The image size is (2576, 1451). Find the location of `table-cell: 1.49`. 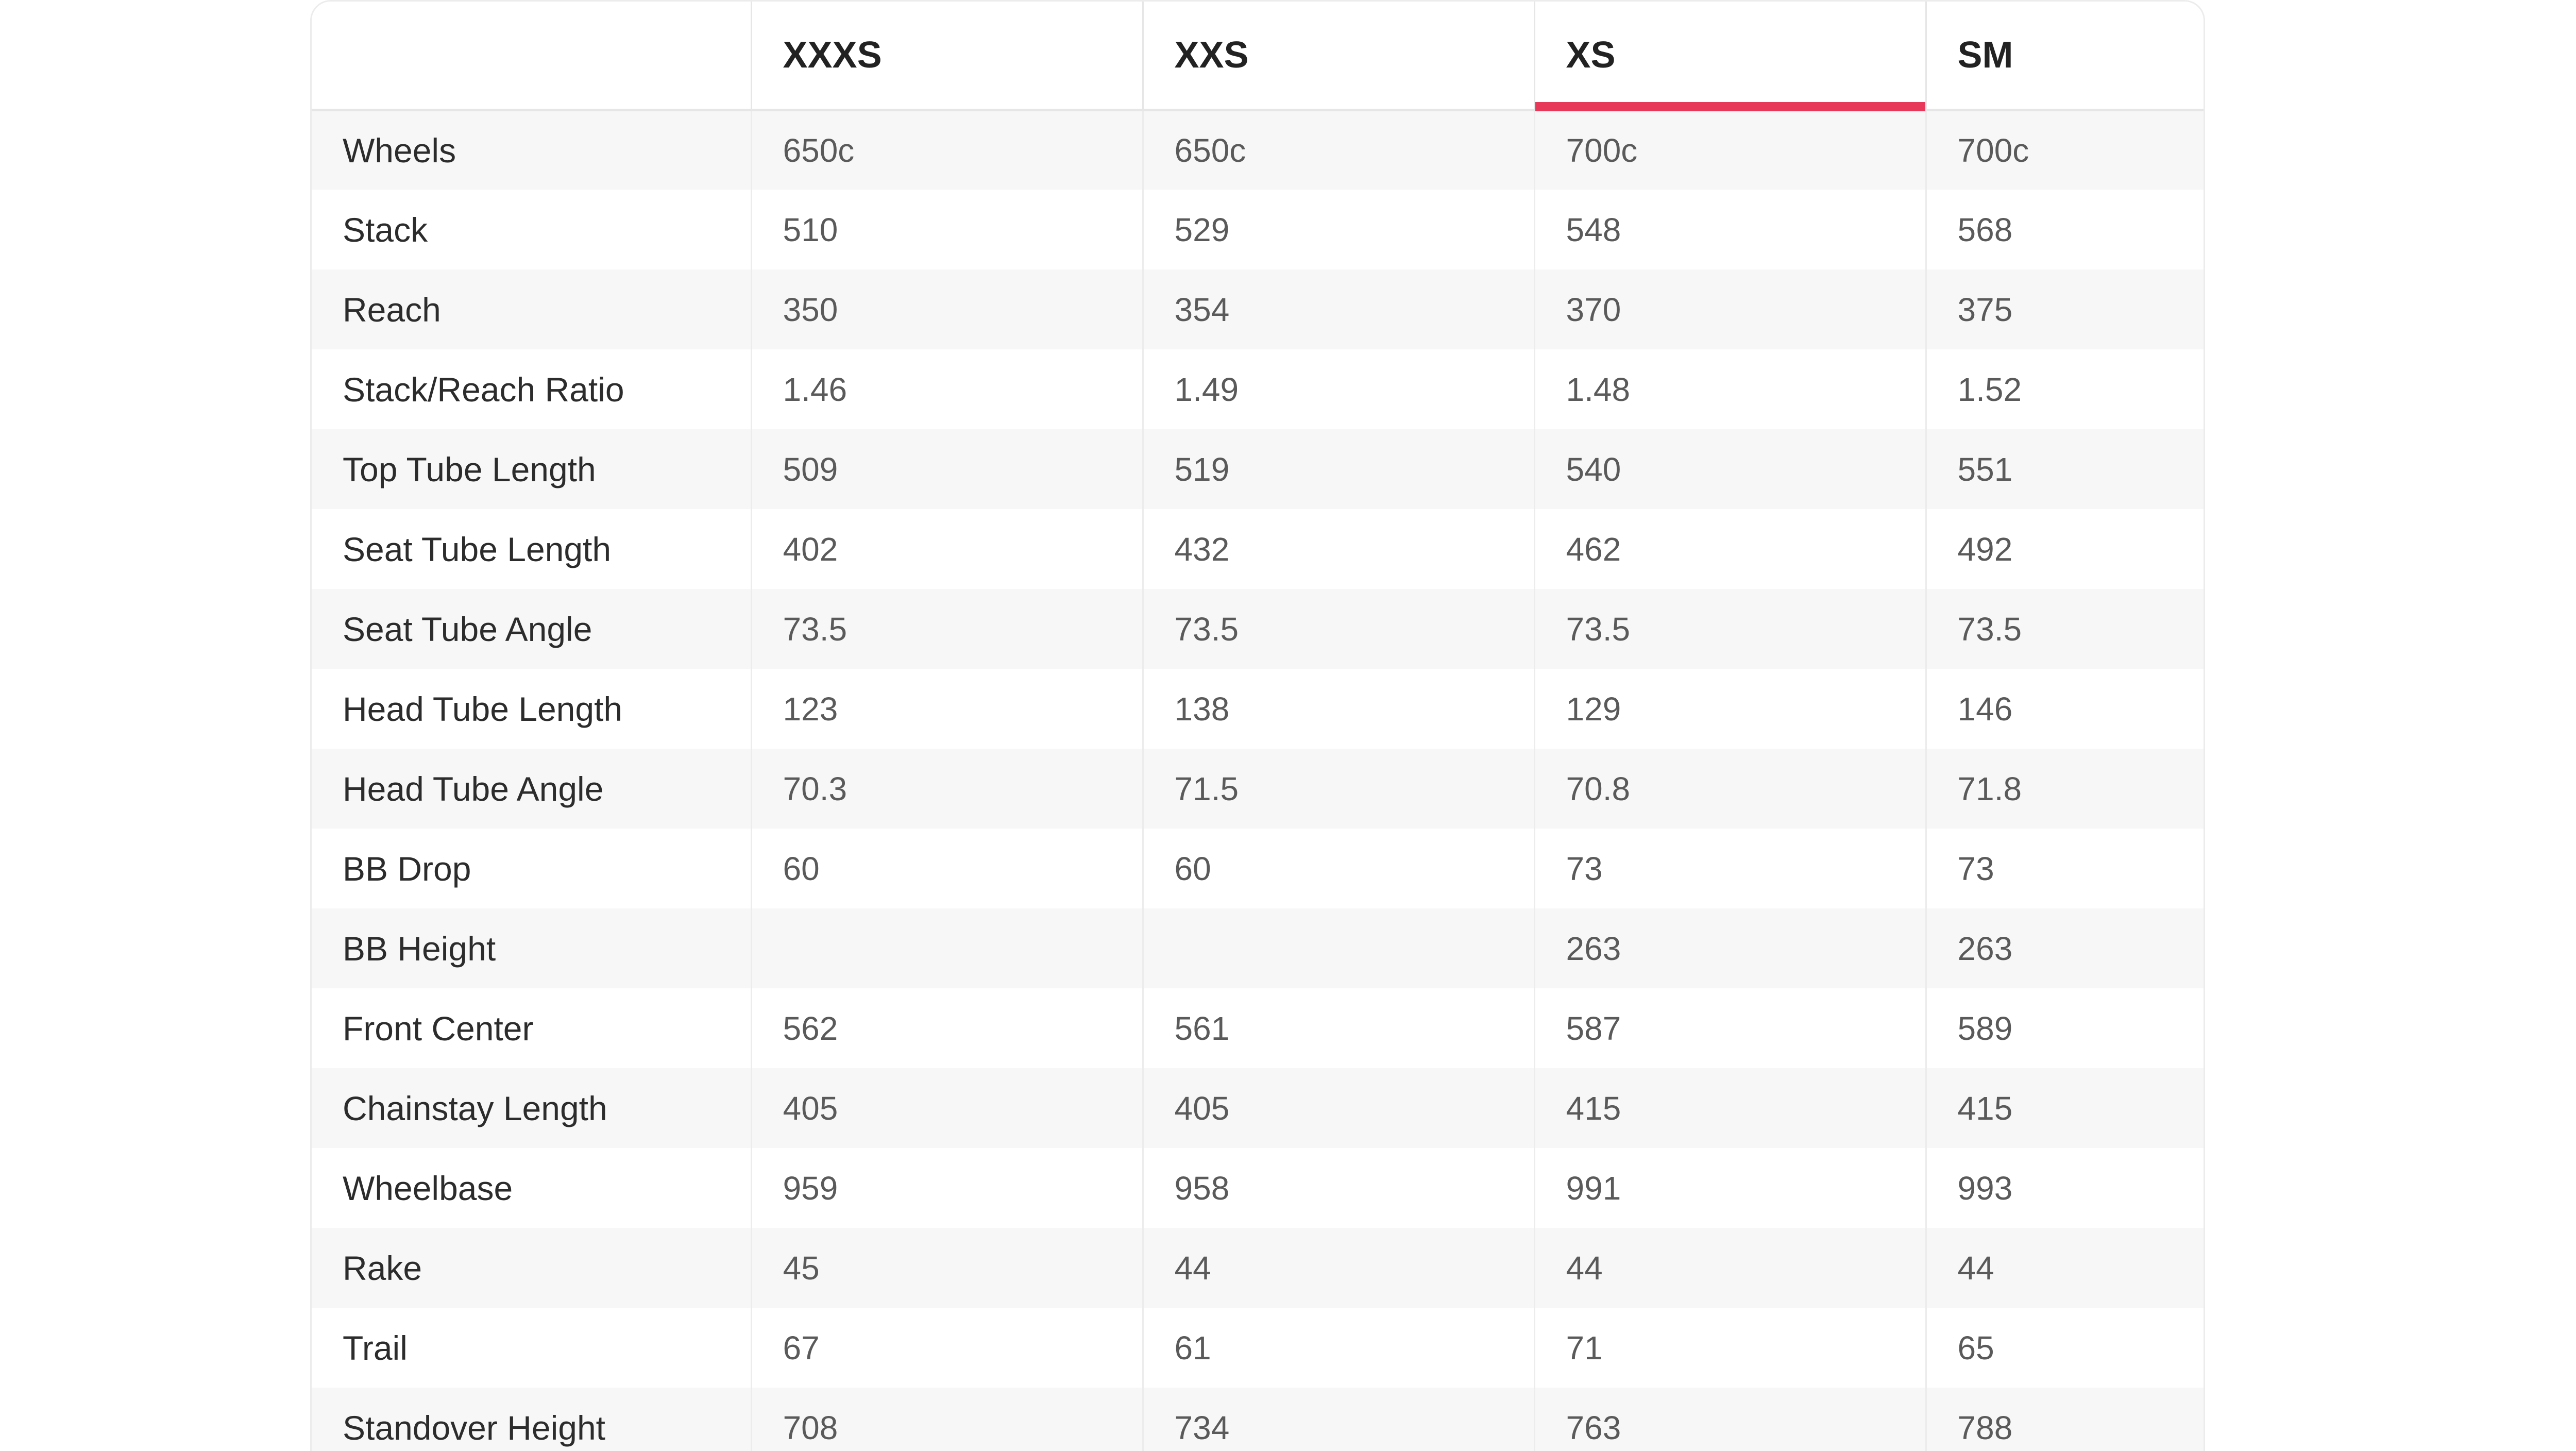

table-cell: 1.49 is located at coordinates (1339, 389).